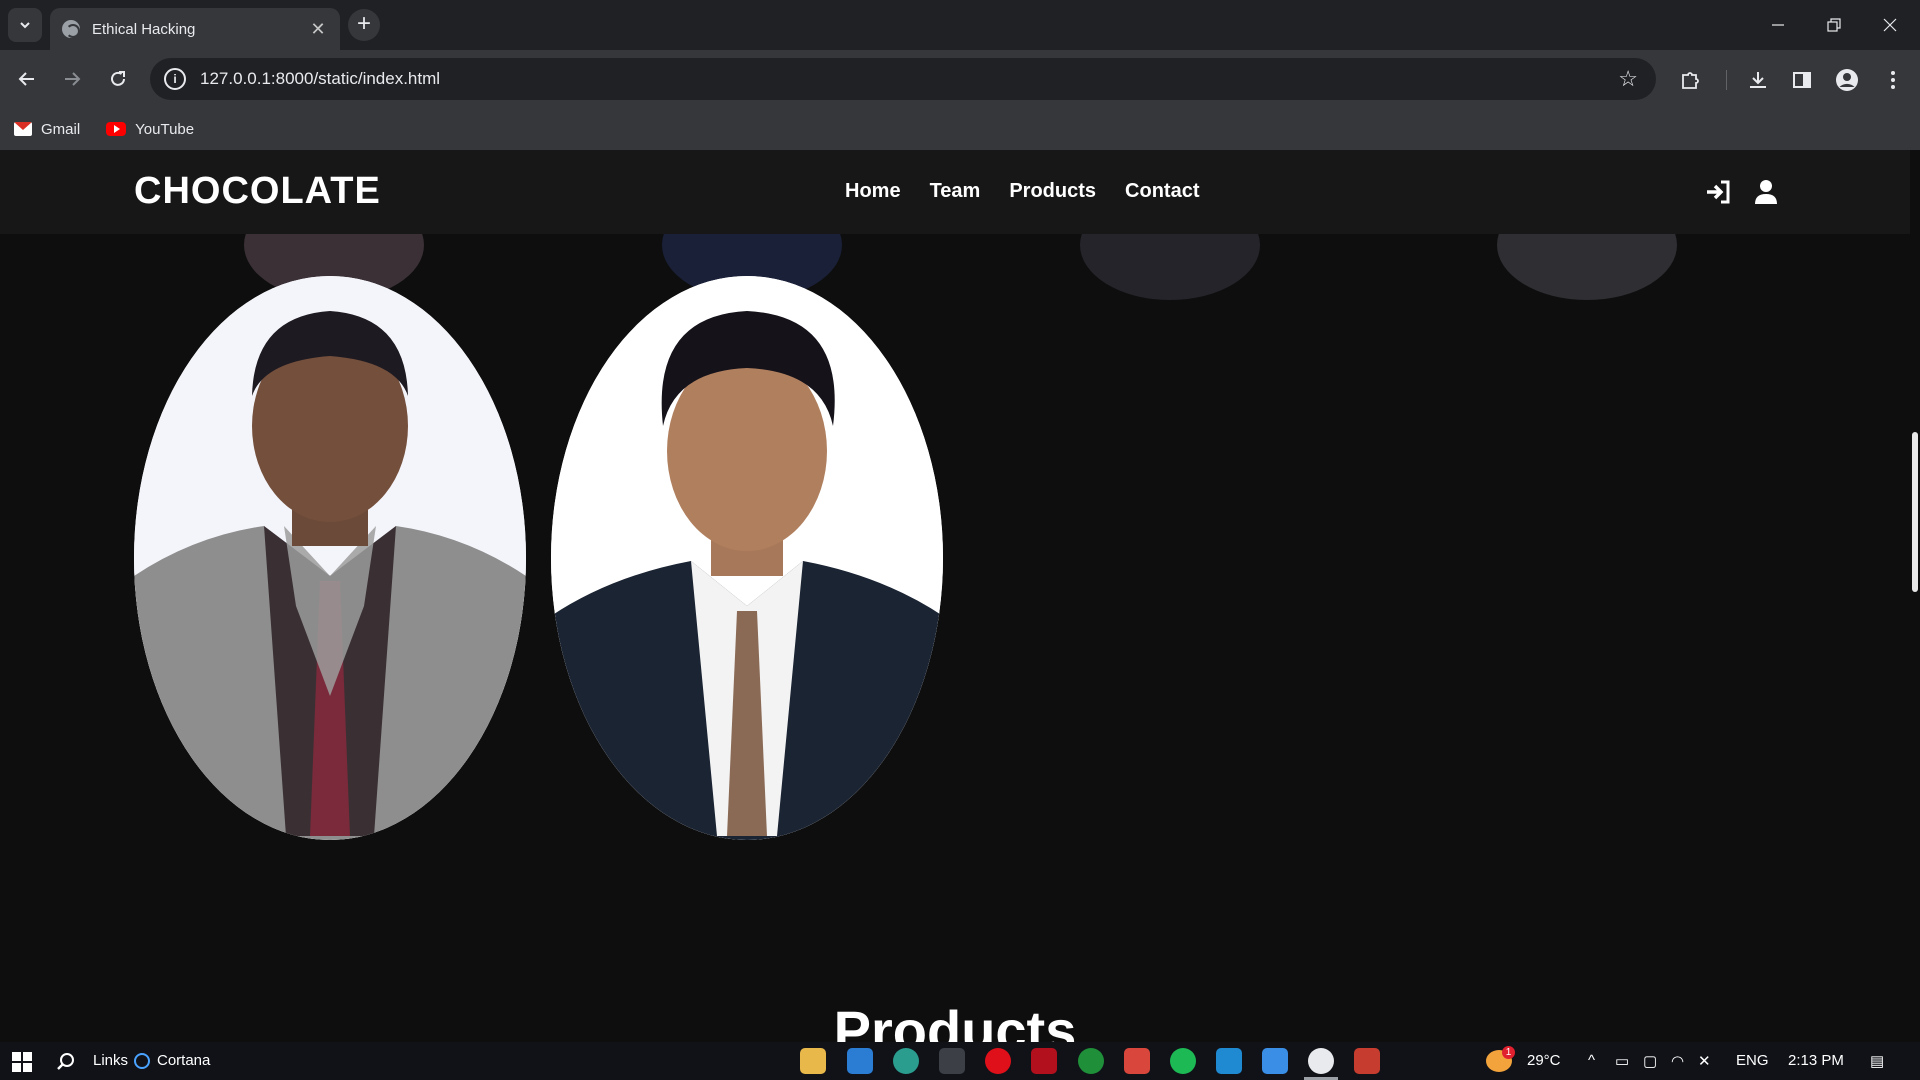  What do you see at coordinates (1052, 191) in the screenshot?
I see `nav-products: Products` at bounding box center [1052, 191].